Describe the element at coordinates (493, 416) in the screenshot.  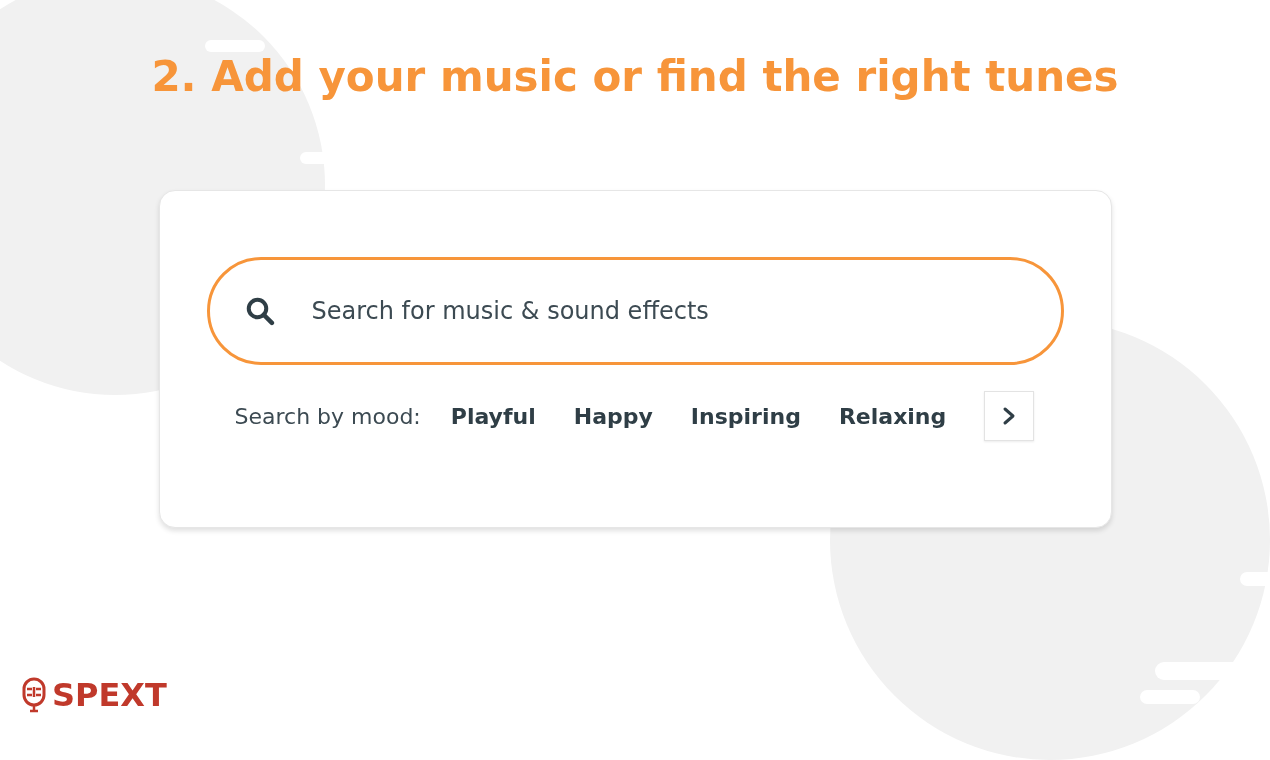
I see `mood-option: Playful` at that location.